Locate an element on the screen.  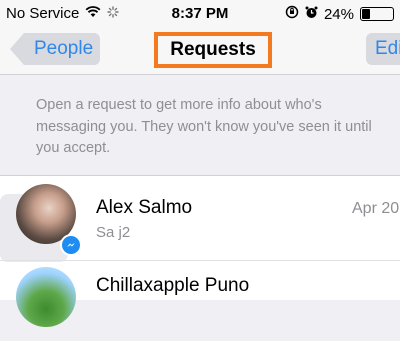
battery-percent: 24% is located at coordinates (338, 14).